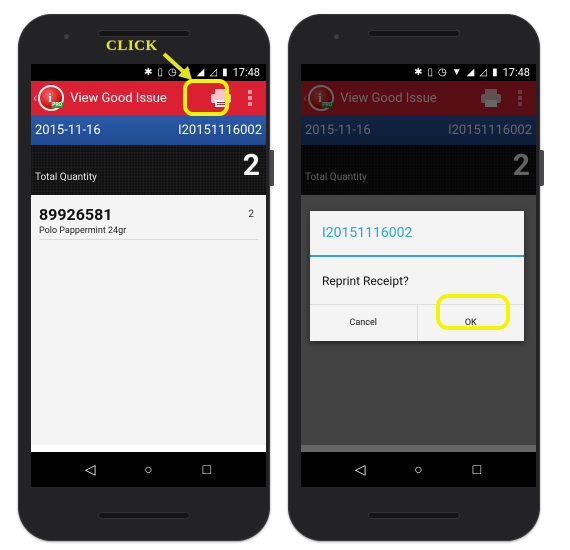 The height and width of the screenshot is (550, 570). Describe the element at coordinates (148, 130) in the screenshot. I see `document-header-band: 2015-11-16 I20151116002` at that location.